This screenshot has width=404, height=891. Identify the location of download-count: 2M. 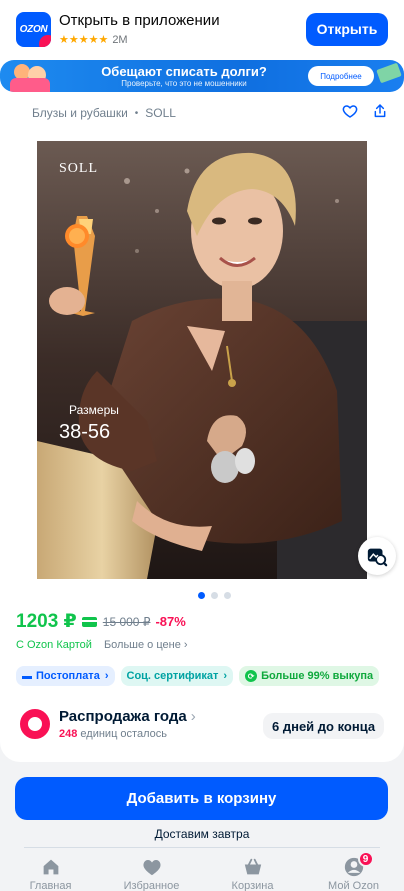
(120, 39).